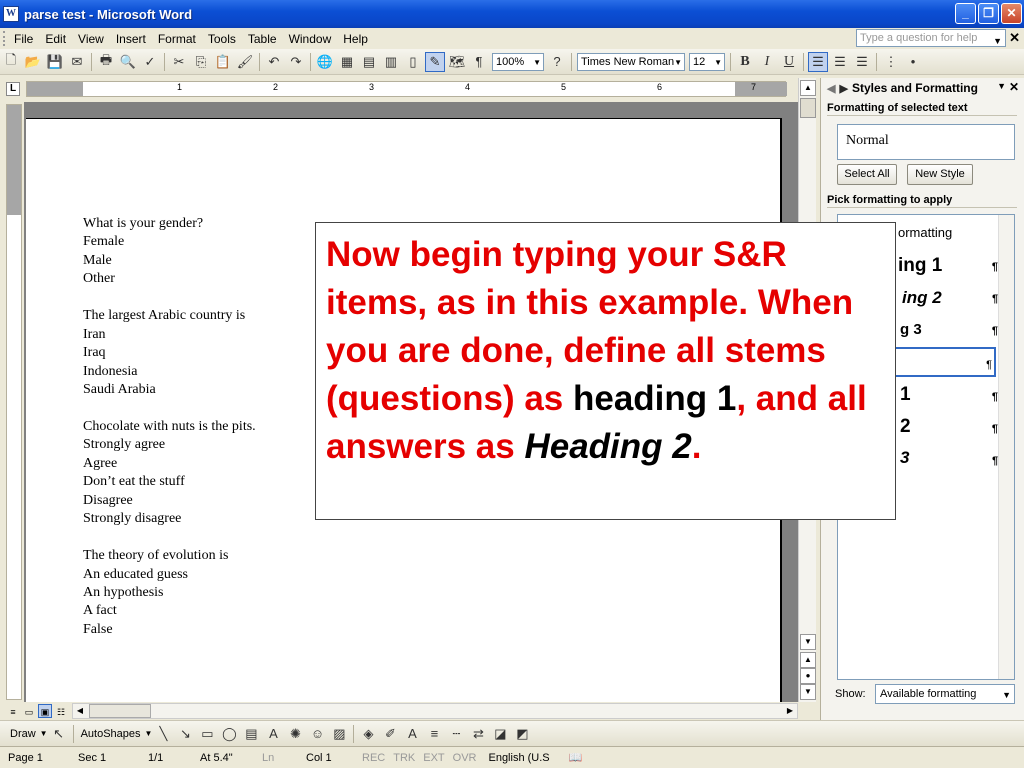  I want to click on underline-button: U, so click(789, 62).